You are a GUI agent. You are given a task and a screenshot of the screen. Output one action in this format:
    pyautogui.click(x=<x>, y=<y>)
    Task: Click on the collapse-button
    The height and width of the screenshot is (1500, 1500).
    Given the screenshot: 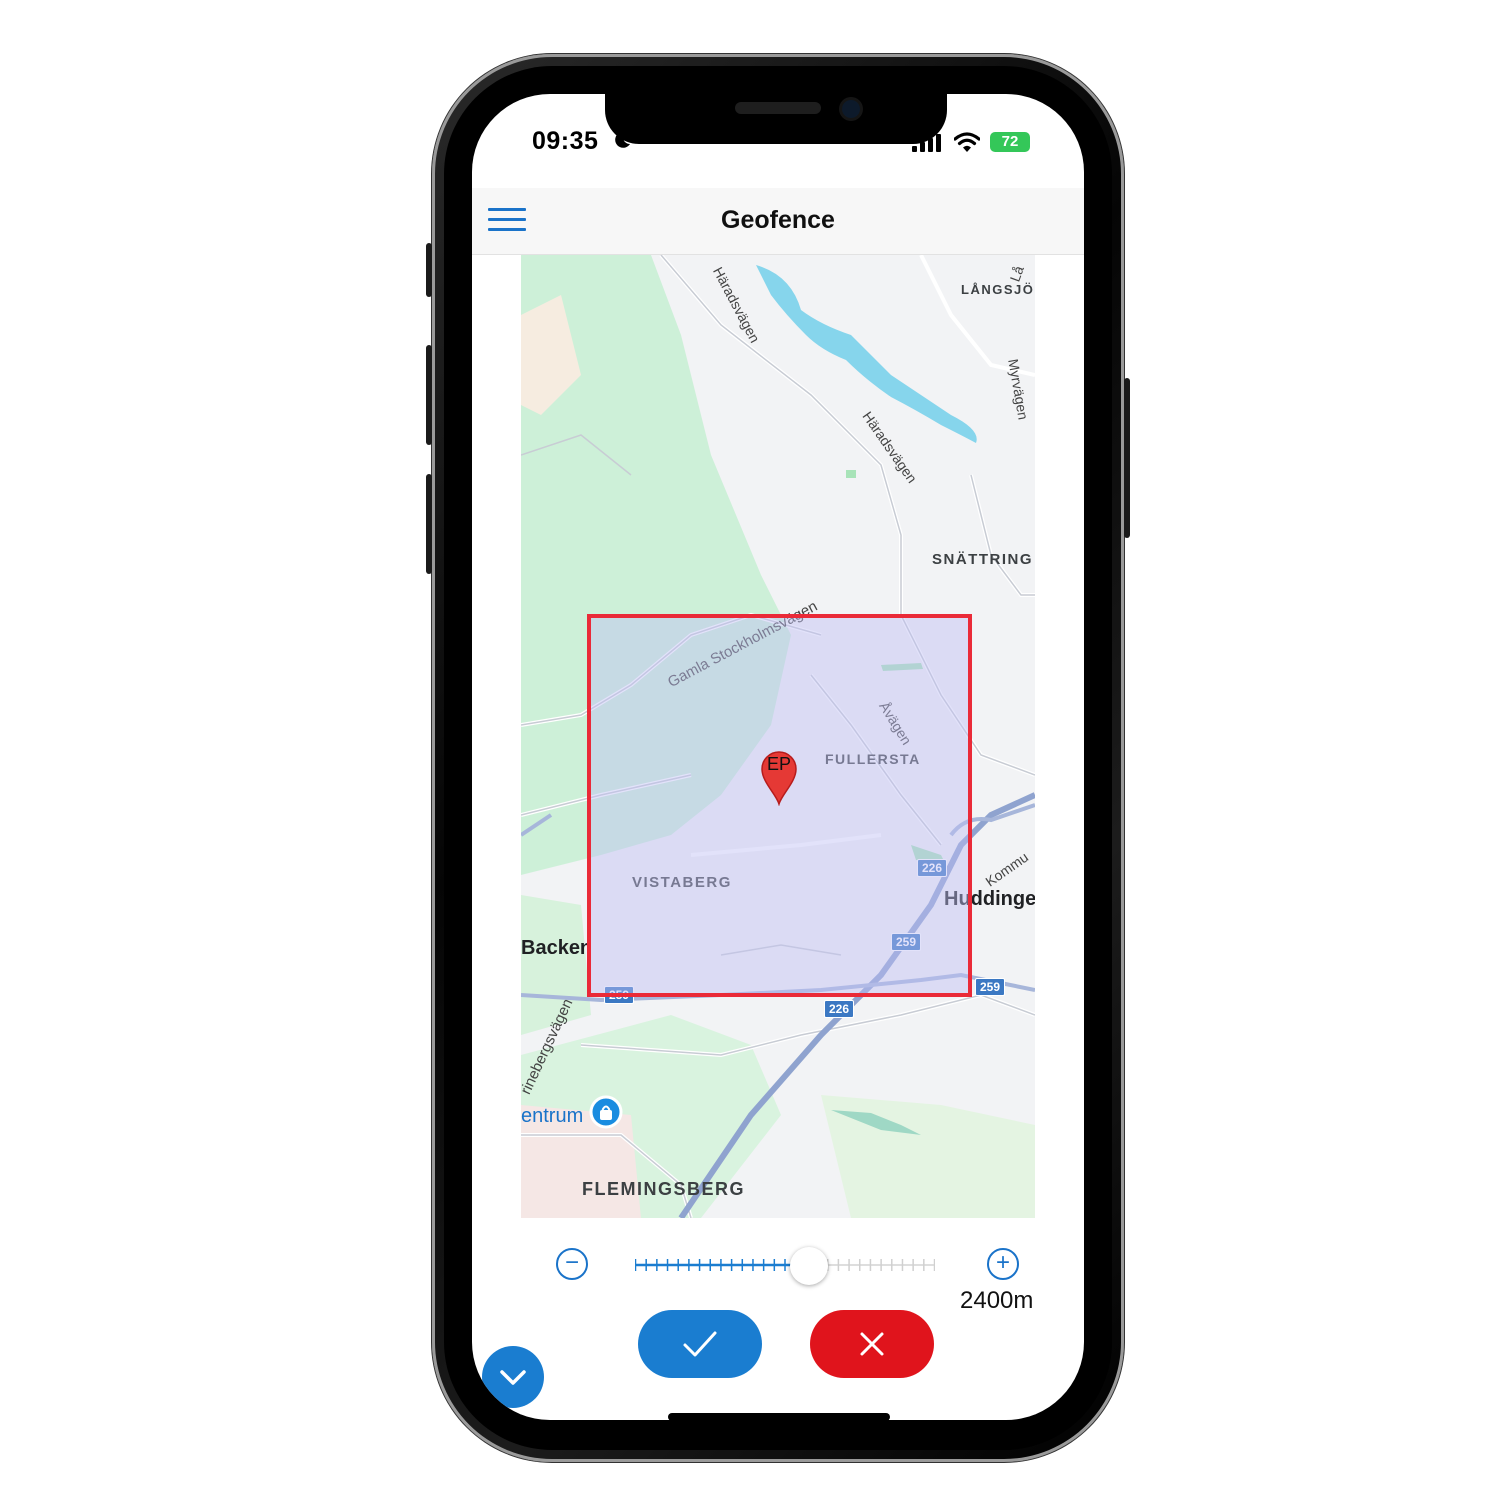 What is the action you would take?
    pyautogui.click(x=513, y=1377)
    